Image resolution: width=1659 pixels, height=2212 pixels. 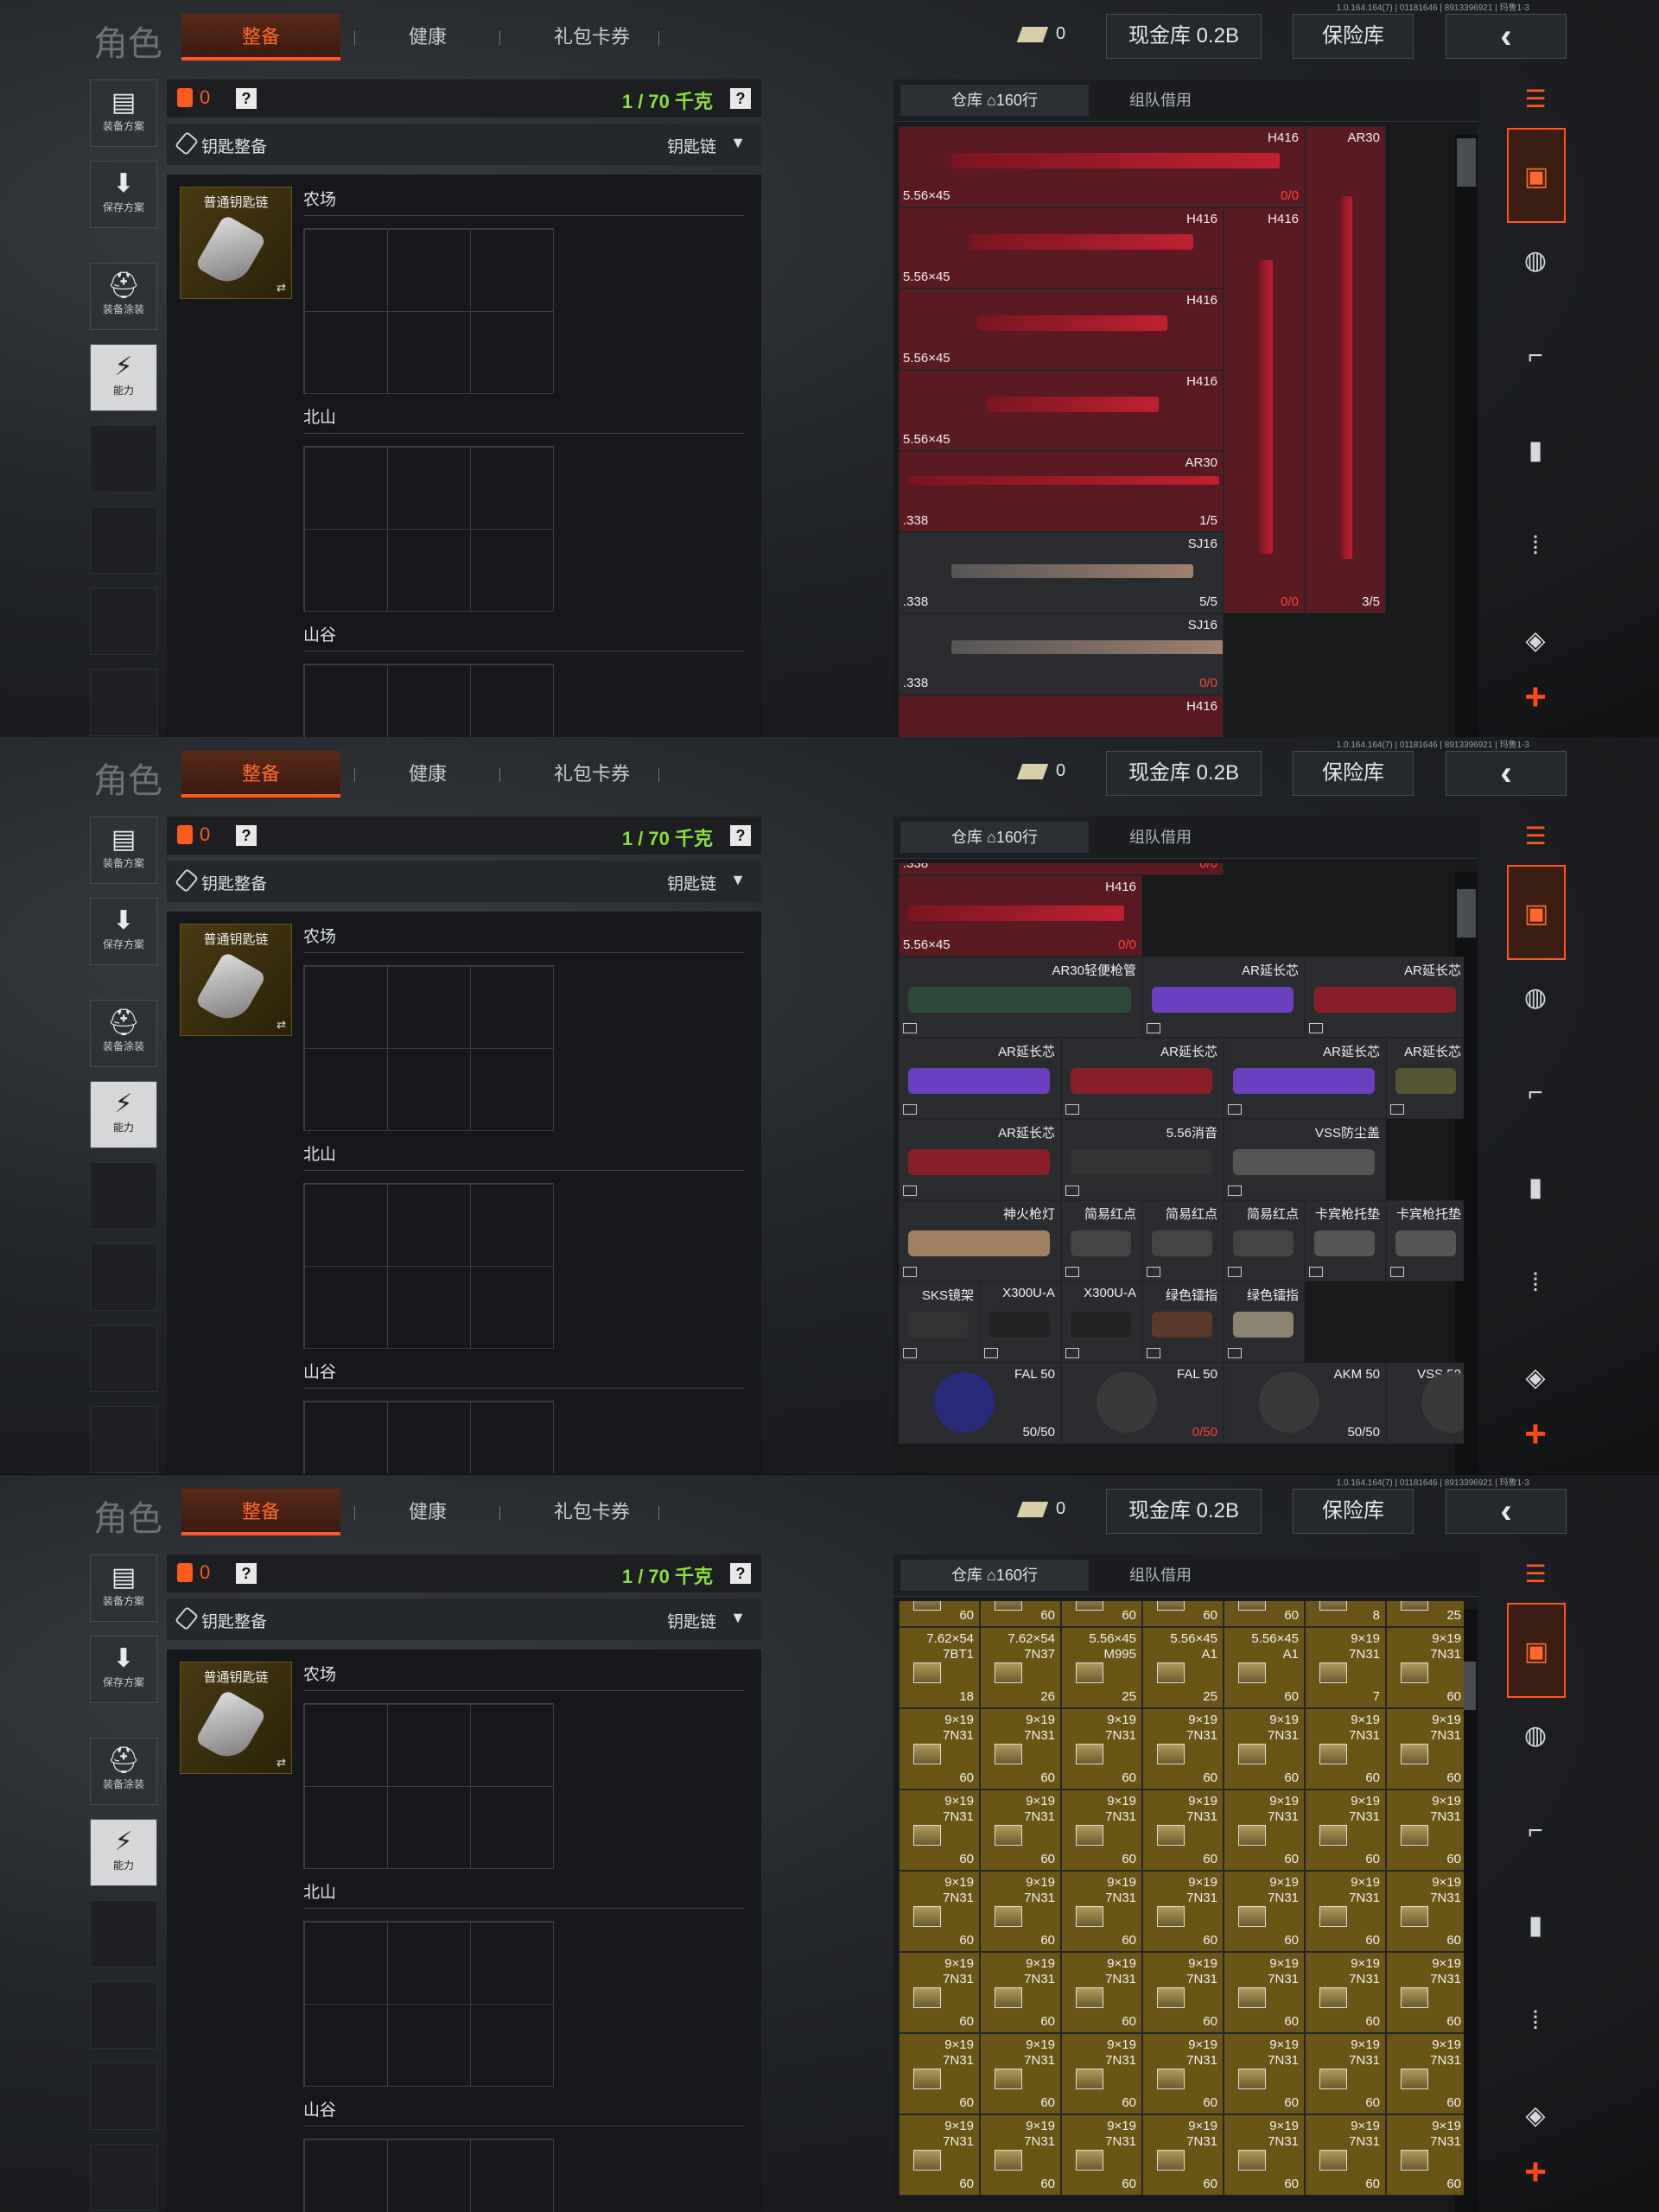 What do you see at coordinates (1061, 491) in the screenshot?
I see `inventory-item: AR30 .338 1/5` at bounding box center [1061, 491].